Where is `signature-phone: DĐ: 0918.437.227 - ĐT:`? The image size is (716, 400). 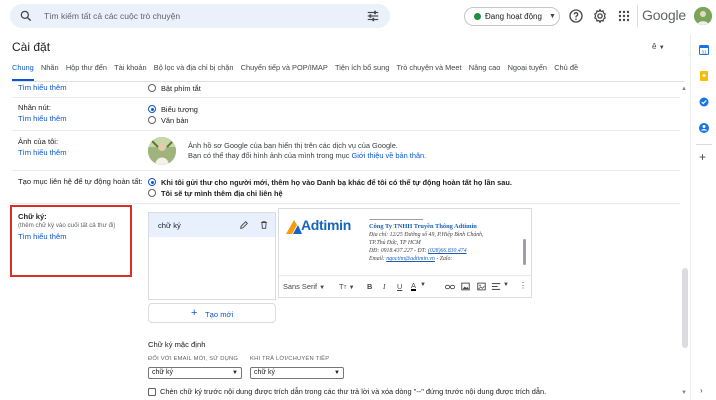
signature-phone: DĐ: 0918.437.227 - ĐT: is located at coordinates (398, 251).